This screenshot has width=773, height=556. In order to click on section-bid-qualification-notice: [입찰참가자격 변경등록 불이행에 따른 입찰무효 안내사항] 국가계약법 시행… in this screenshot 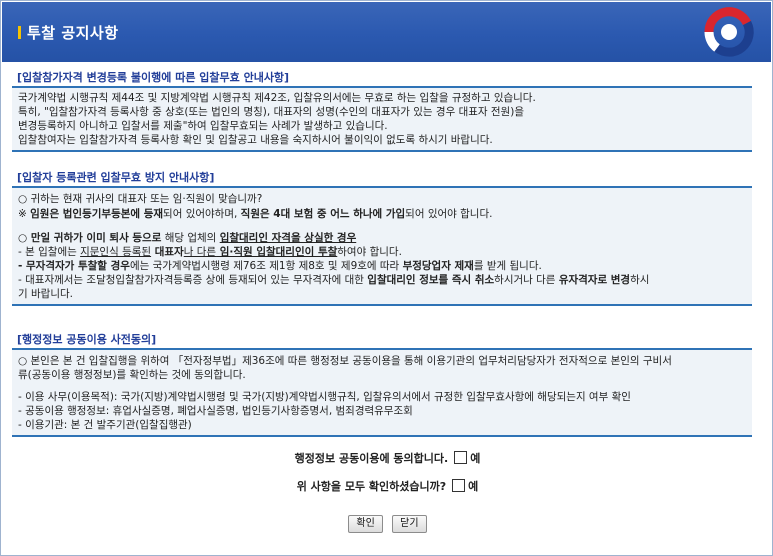, I will do `click(382, 110)`.